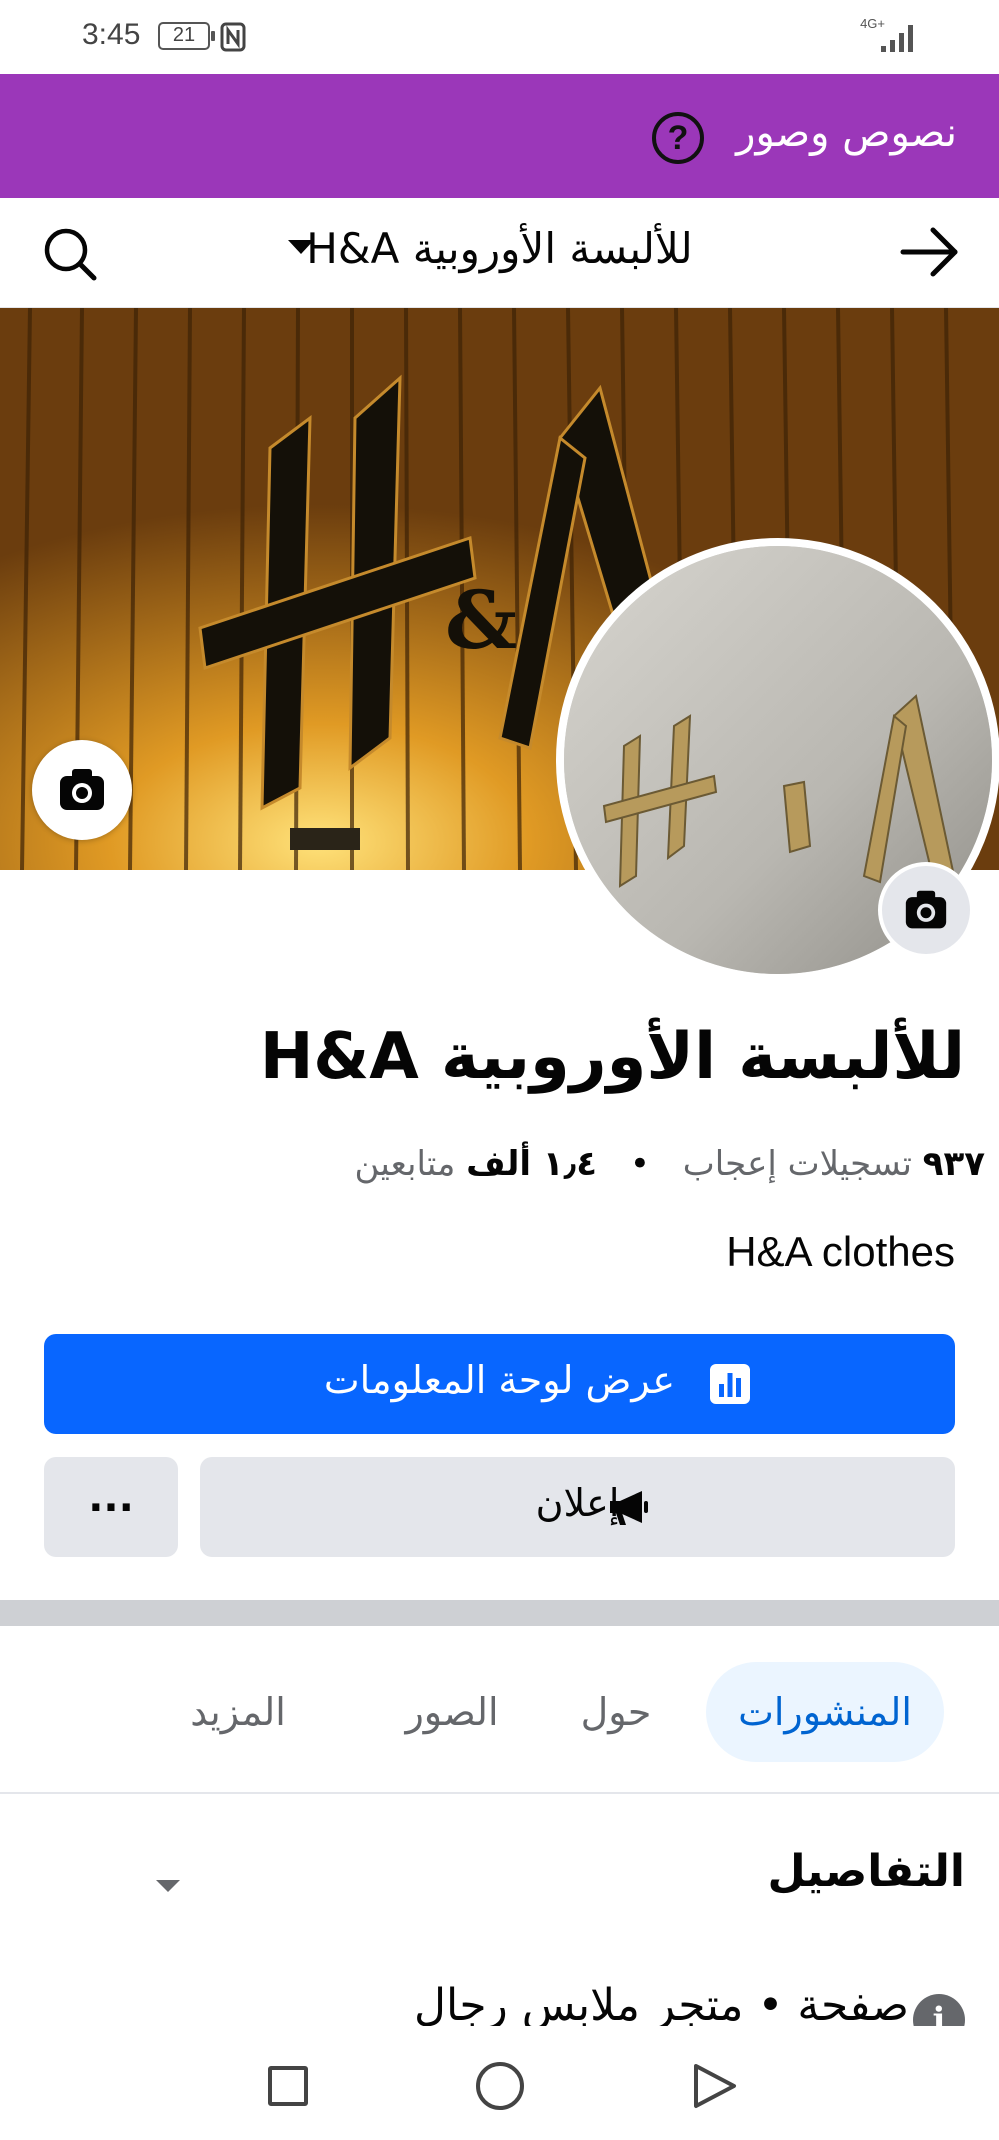 The image size is (999, 2140). I want to click on tab-posts: المنشورات, so click(825, 1712).